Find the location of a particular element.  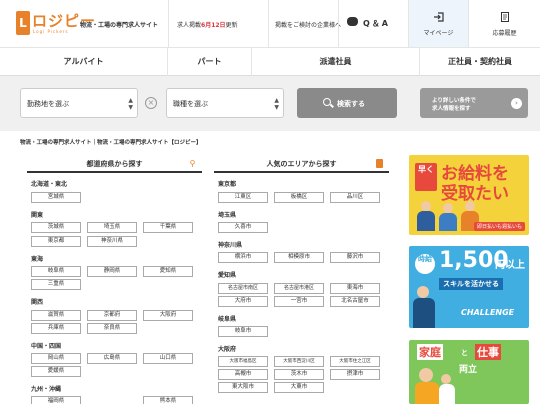

update-info: 求人掲載6月12日更新 is located at coordinates (218, 23).